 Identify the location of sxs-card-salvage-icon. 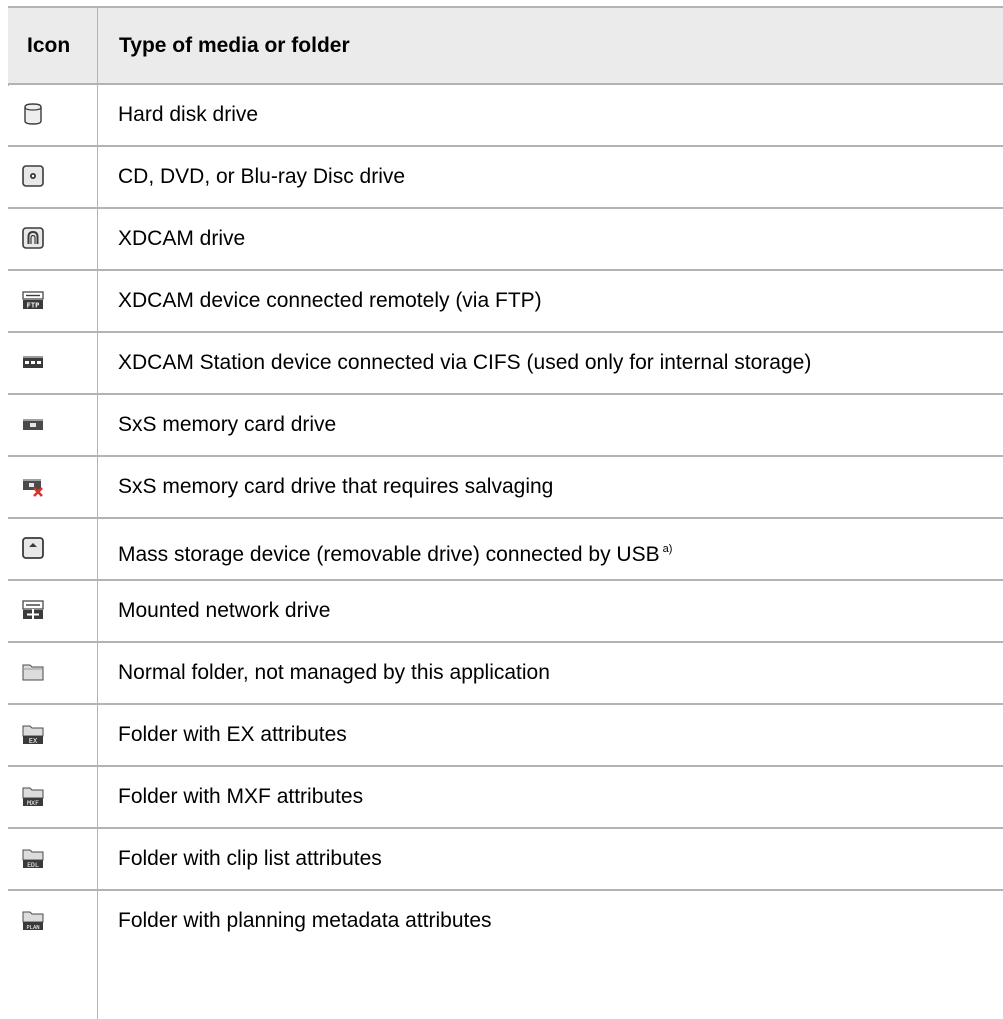
(33, 486).